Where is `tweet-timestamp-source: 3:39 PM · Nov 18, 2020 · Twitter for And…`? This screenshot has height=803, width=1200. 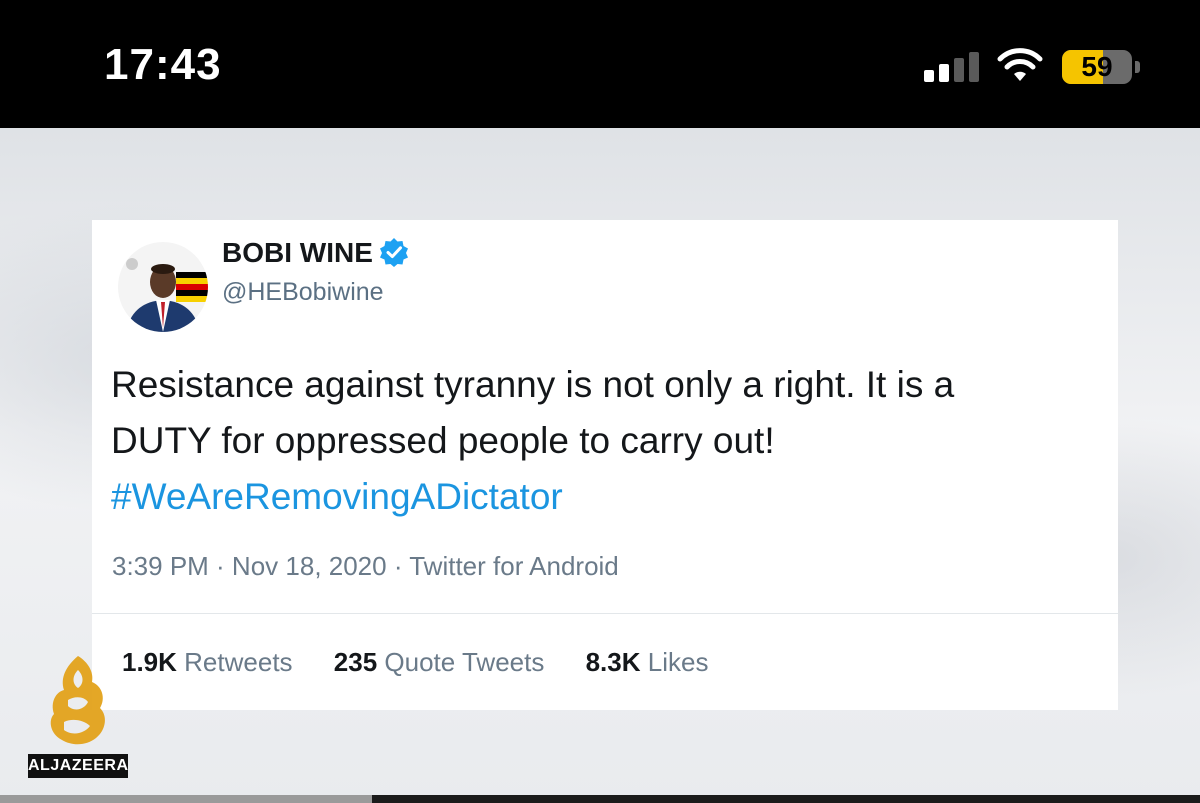
tweet-timestamp-source: 3:39 PM · Nov 18, 2020 · Twitter for And… is located at coordinates (365, 566).